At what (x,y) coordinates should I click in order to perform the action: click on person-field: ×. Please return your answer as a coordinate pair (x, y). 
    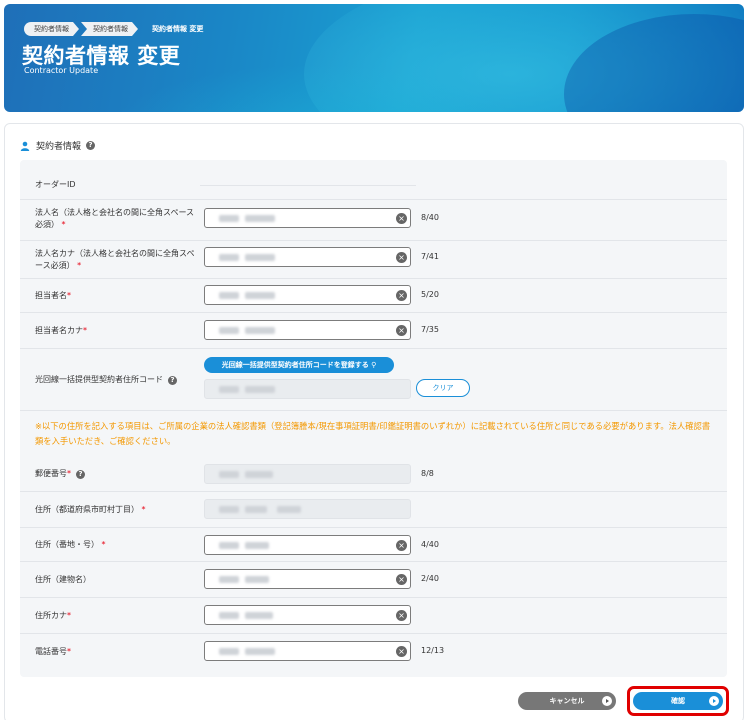
    Looking at the image, I should click on (307, 295).